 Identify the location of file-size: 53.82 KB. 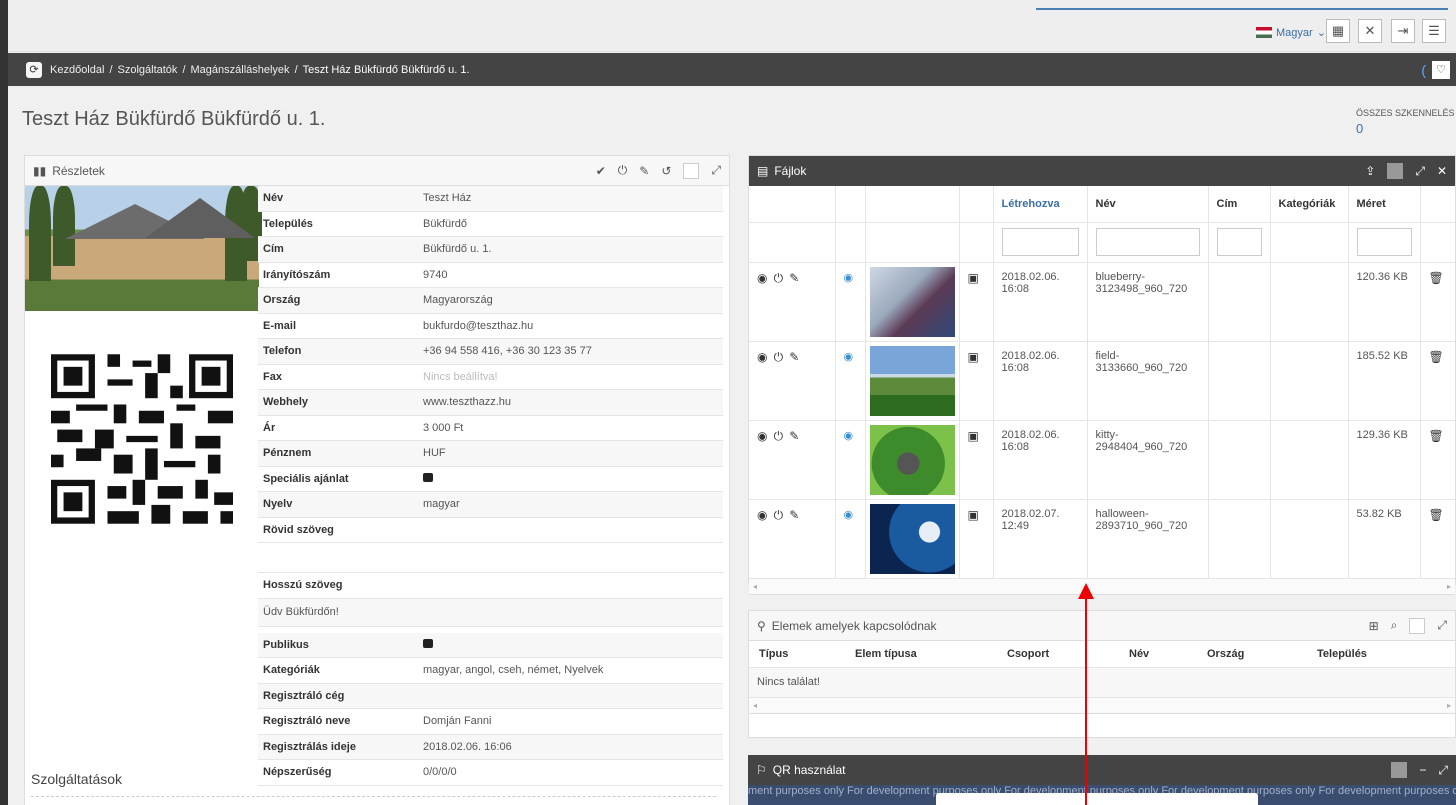
(1379, 513).